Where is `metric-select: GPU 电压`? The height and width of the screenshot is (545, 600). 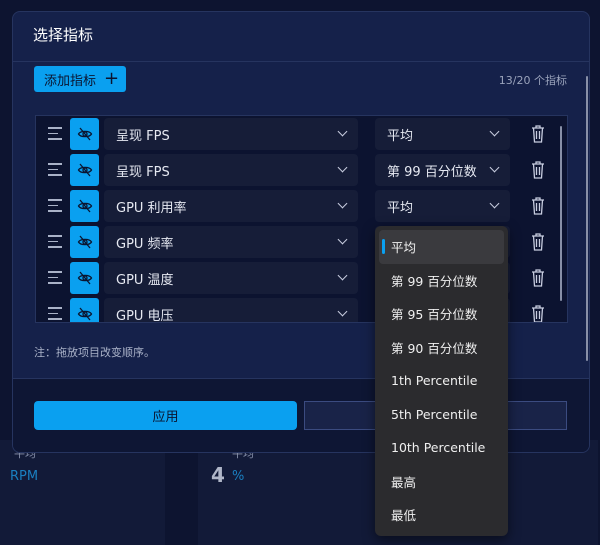
metric-select: GPU 电压 is located at coordinates (231, 310).